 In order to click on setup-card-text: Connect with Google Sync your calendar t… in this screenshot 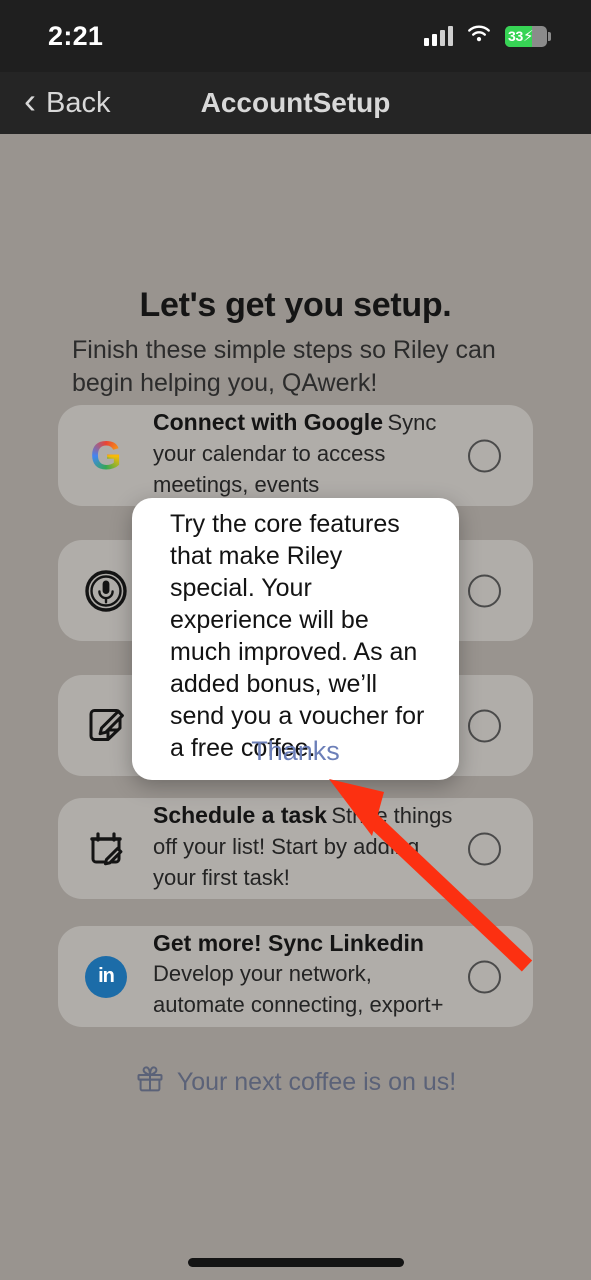, I will do `click(303, 453)`.